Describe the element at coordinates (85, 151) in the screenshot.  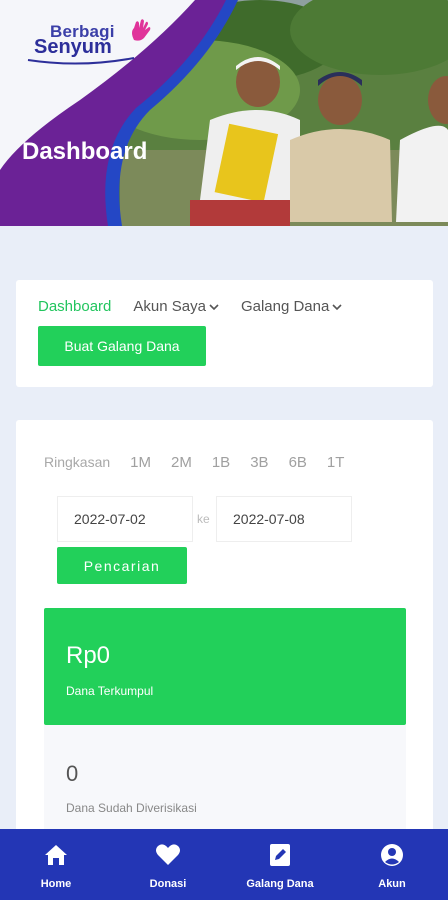
I see `page-title: Dashboard` at that location.